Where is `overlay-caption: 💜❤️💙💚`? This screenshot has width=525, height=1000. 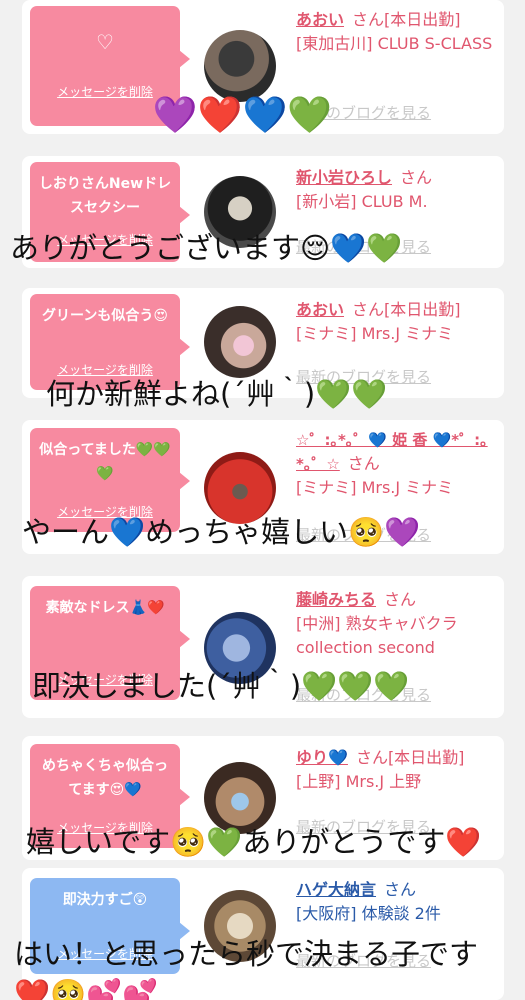 overlay-caption: 💜❤️💙💚 is located at coordinates (242, 115).